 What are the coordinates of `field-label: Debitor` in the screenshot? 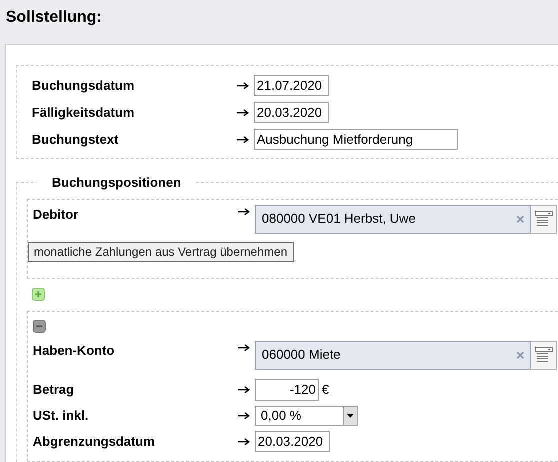 It's located at (56, 215).